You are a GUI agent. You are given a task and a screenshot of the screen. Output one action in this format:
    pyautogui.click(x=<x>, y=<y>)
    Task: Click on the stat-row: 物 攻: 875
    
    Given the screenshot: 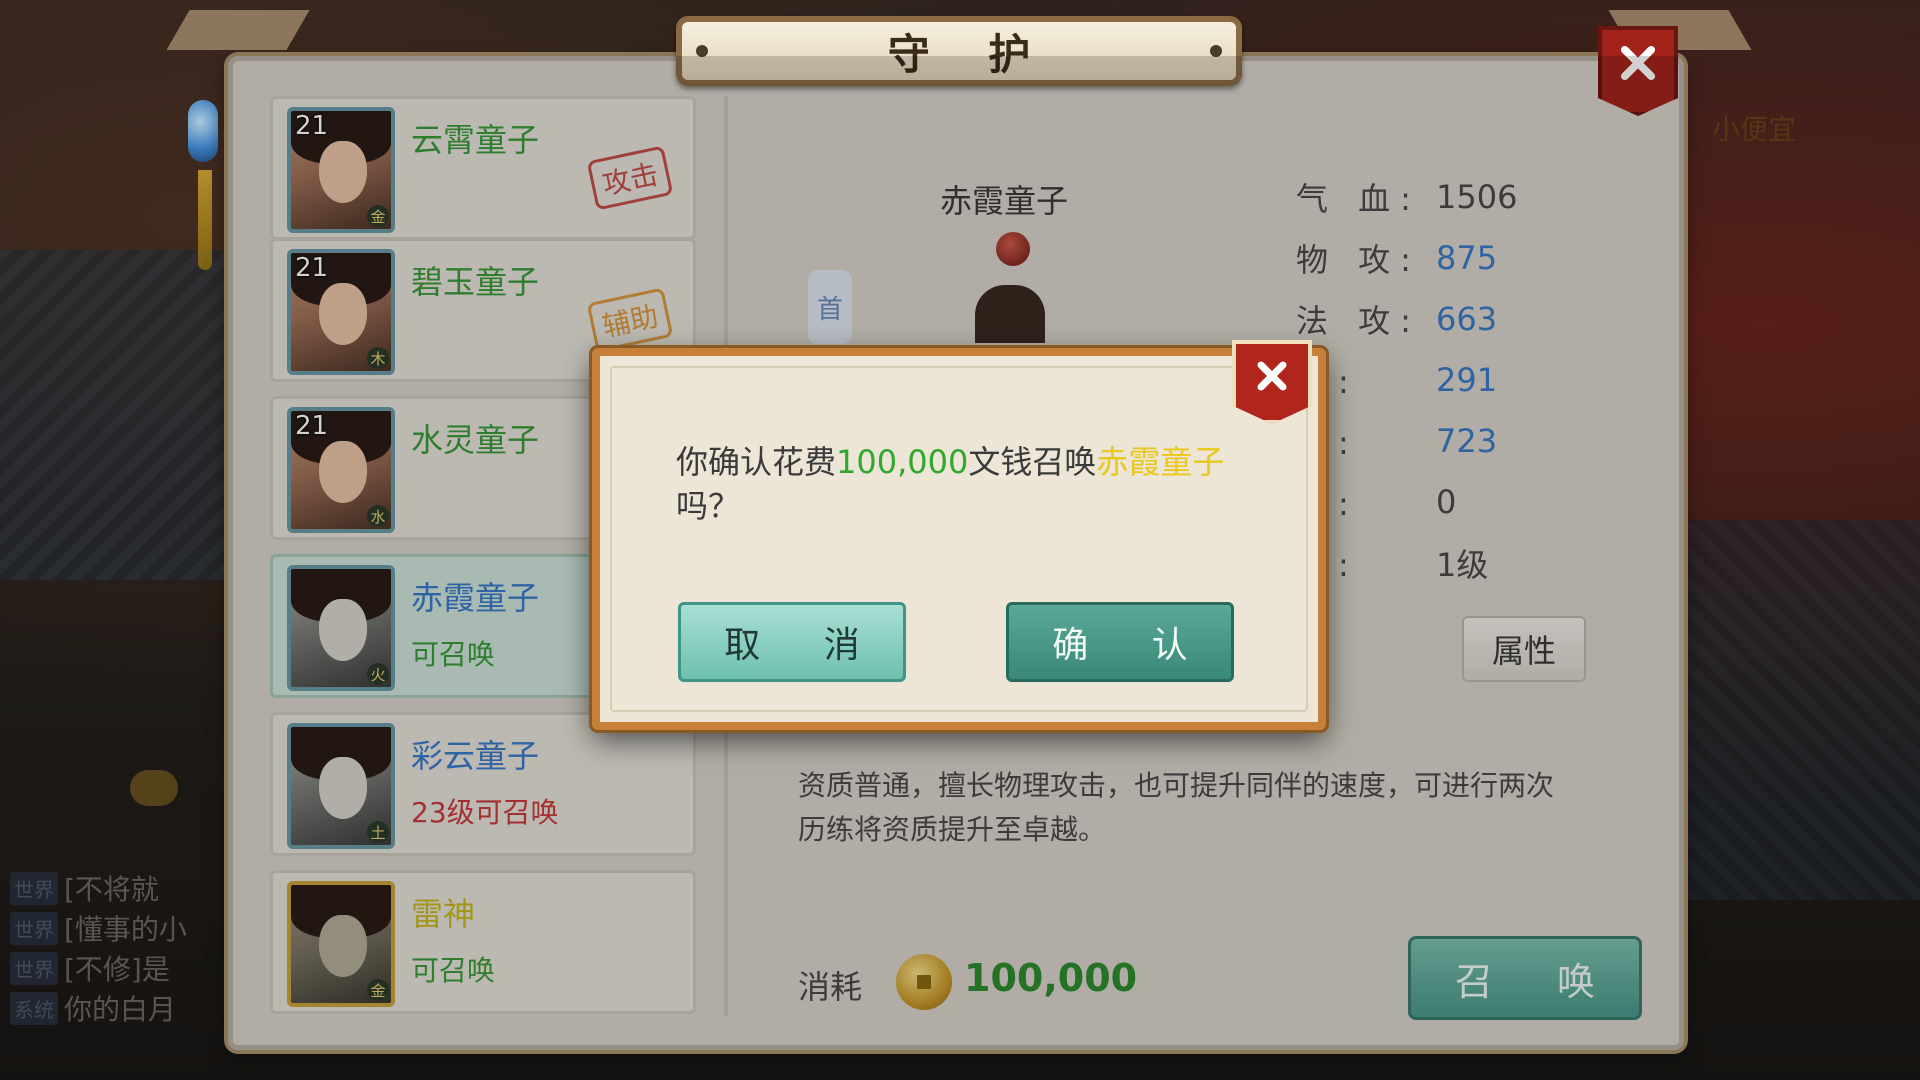 What is the action you would take?
    pyautogui.click(x=1476, y=258)
    